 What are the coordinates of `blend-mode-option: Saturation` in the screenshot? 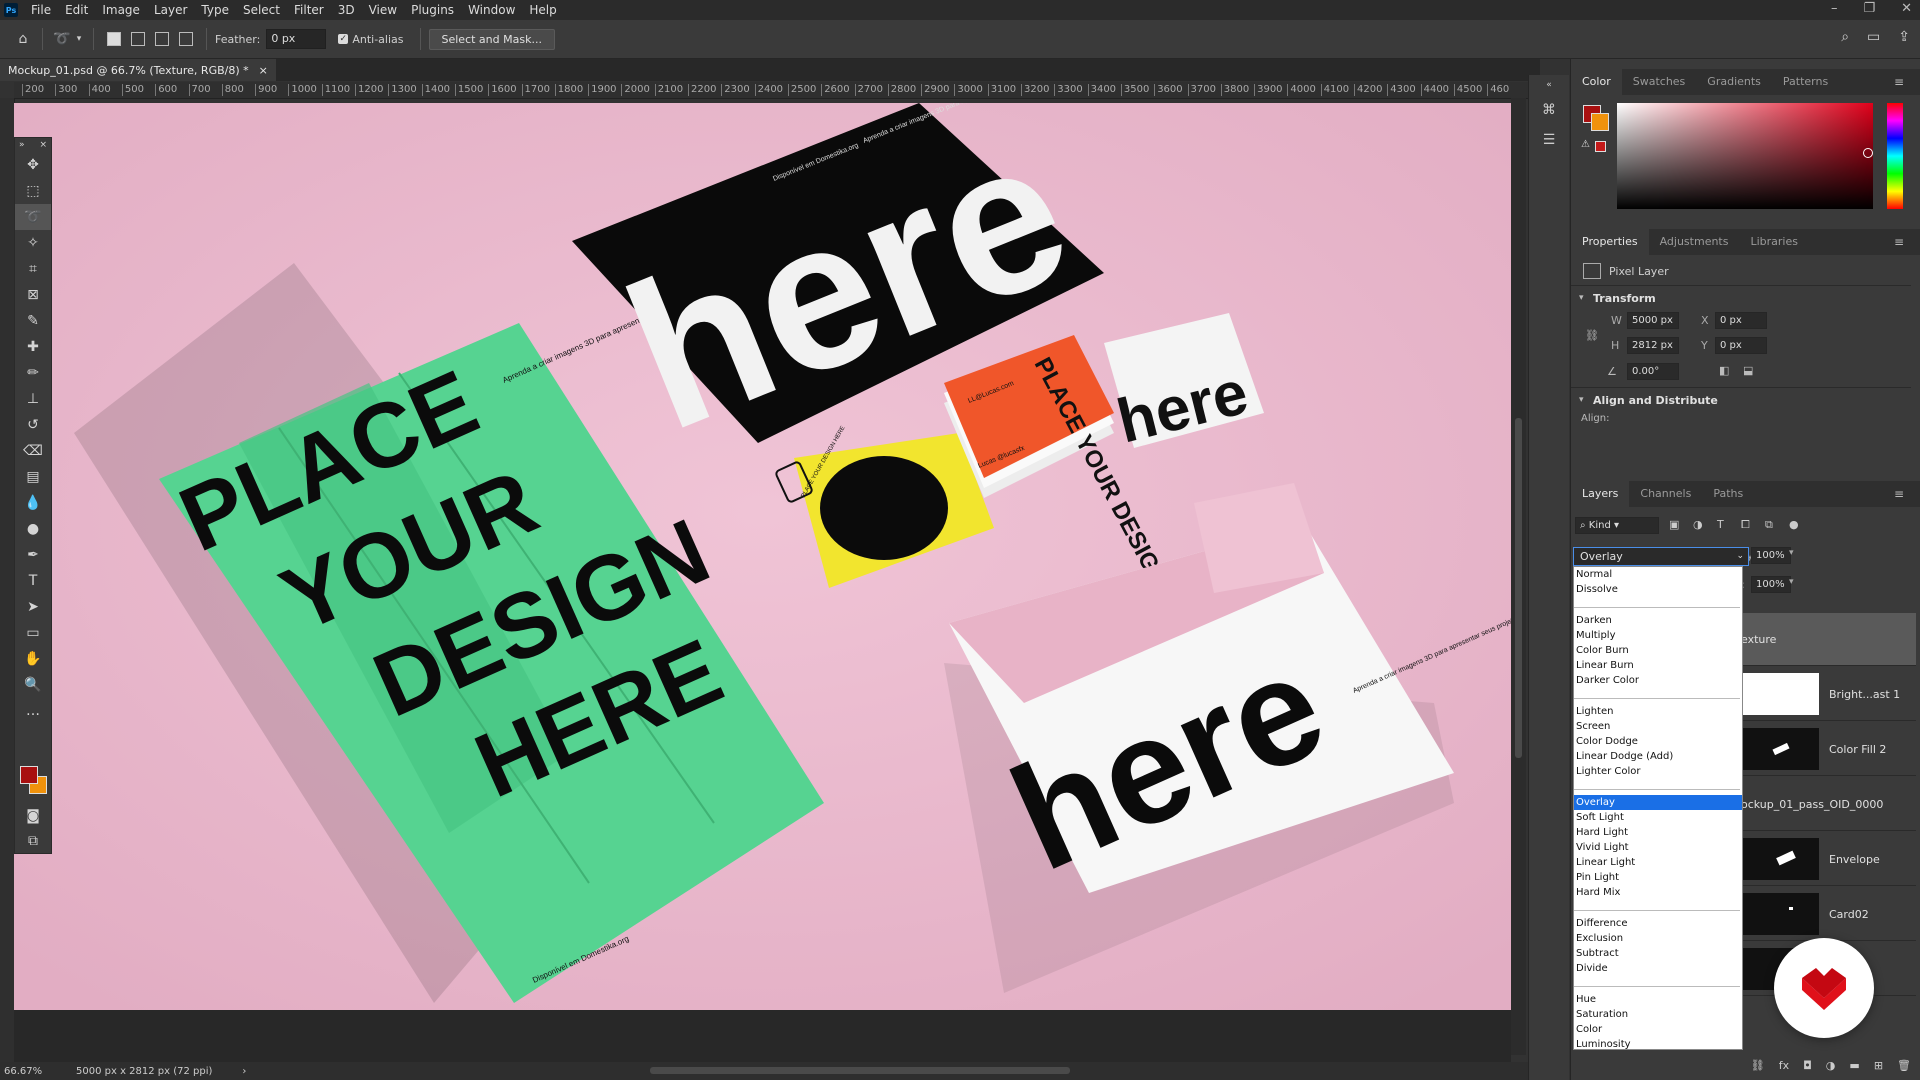 It's located at (1658, 1014).